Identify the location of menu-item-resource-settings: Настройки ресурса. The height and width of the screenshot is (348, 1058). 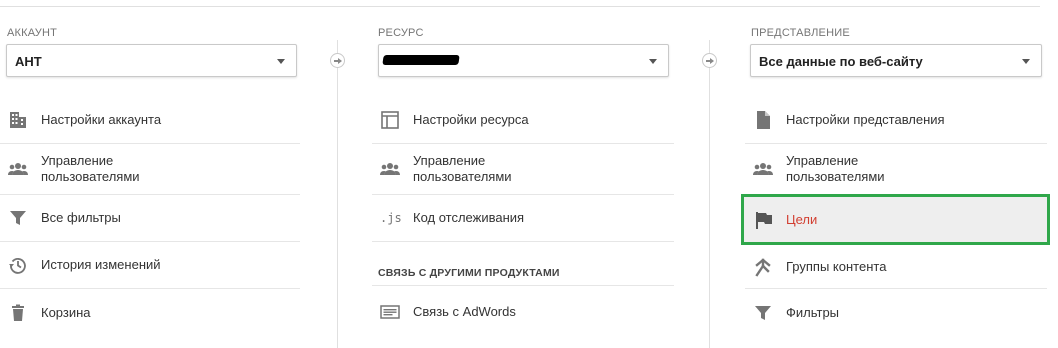
(523, 120).